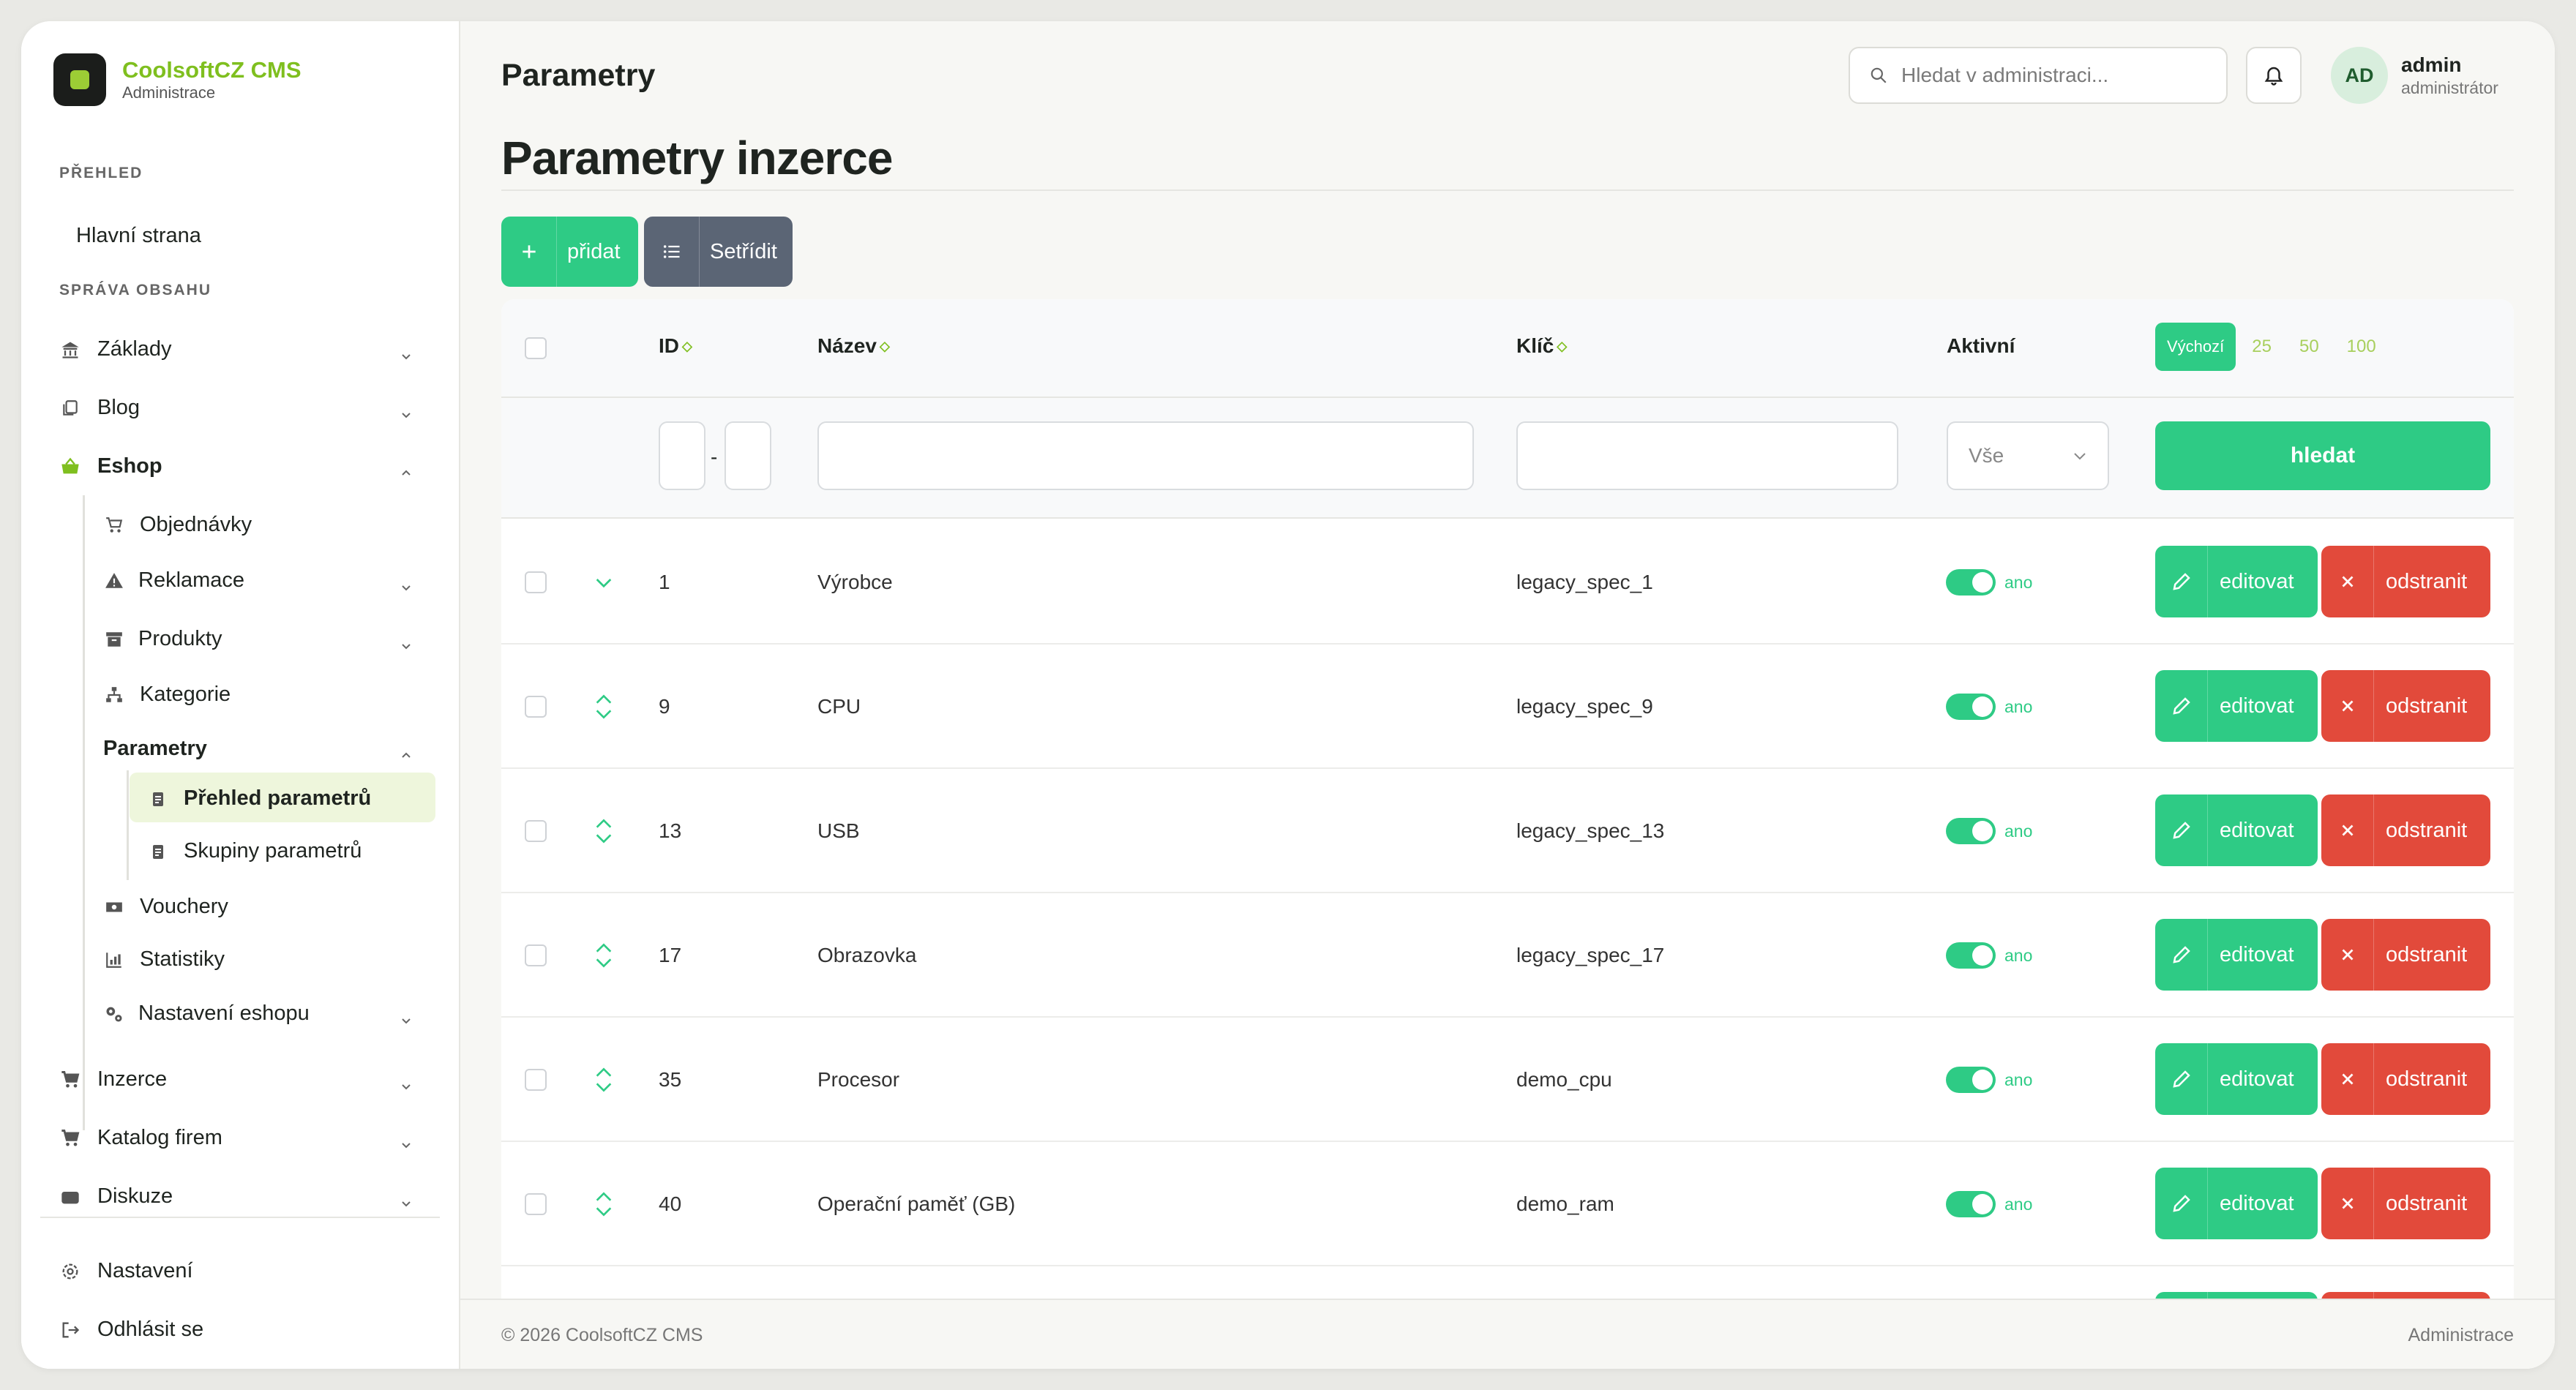 This screenshot has height=1390, width=2576. What do you see at coordinates (99, 408) in the screenshot?
I see `sidebar-item-blog: Blog` at bounding box center [99, 408].